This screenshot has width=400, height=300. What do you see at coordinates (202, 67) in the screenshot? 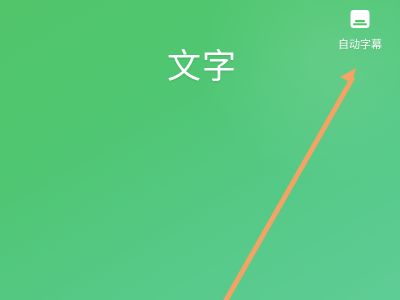
I see `text-sticker: 文字` at bounding box center [202, 67].